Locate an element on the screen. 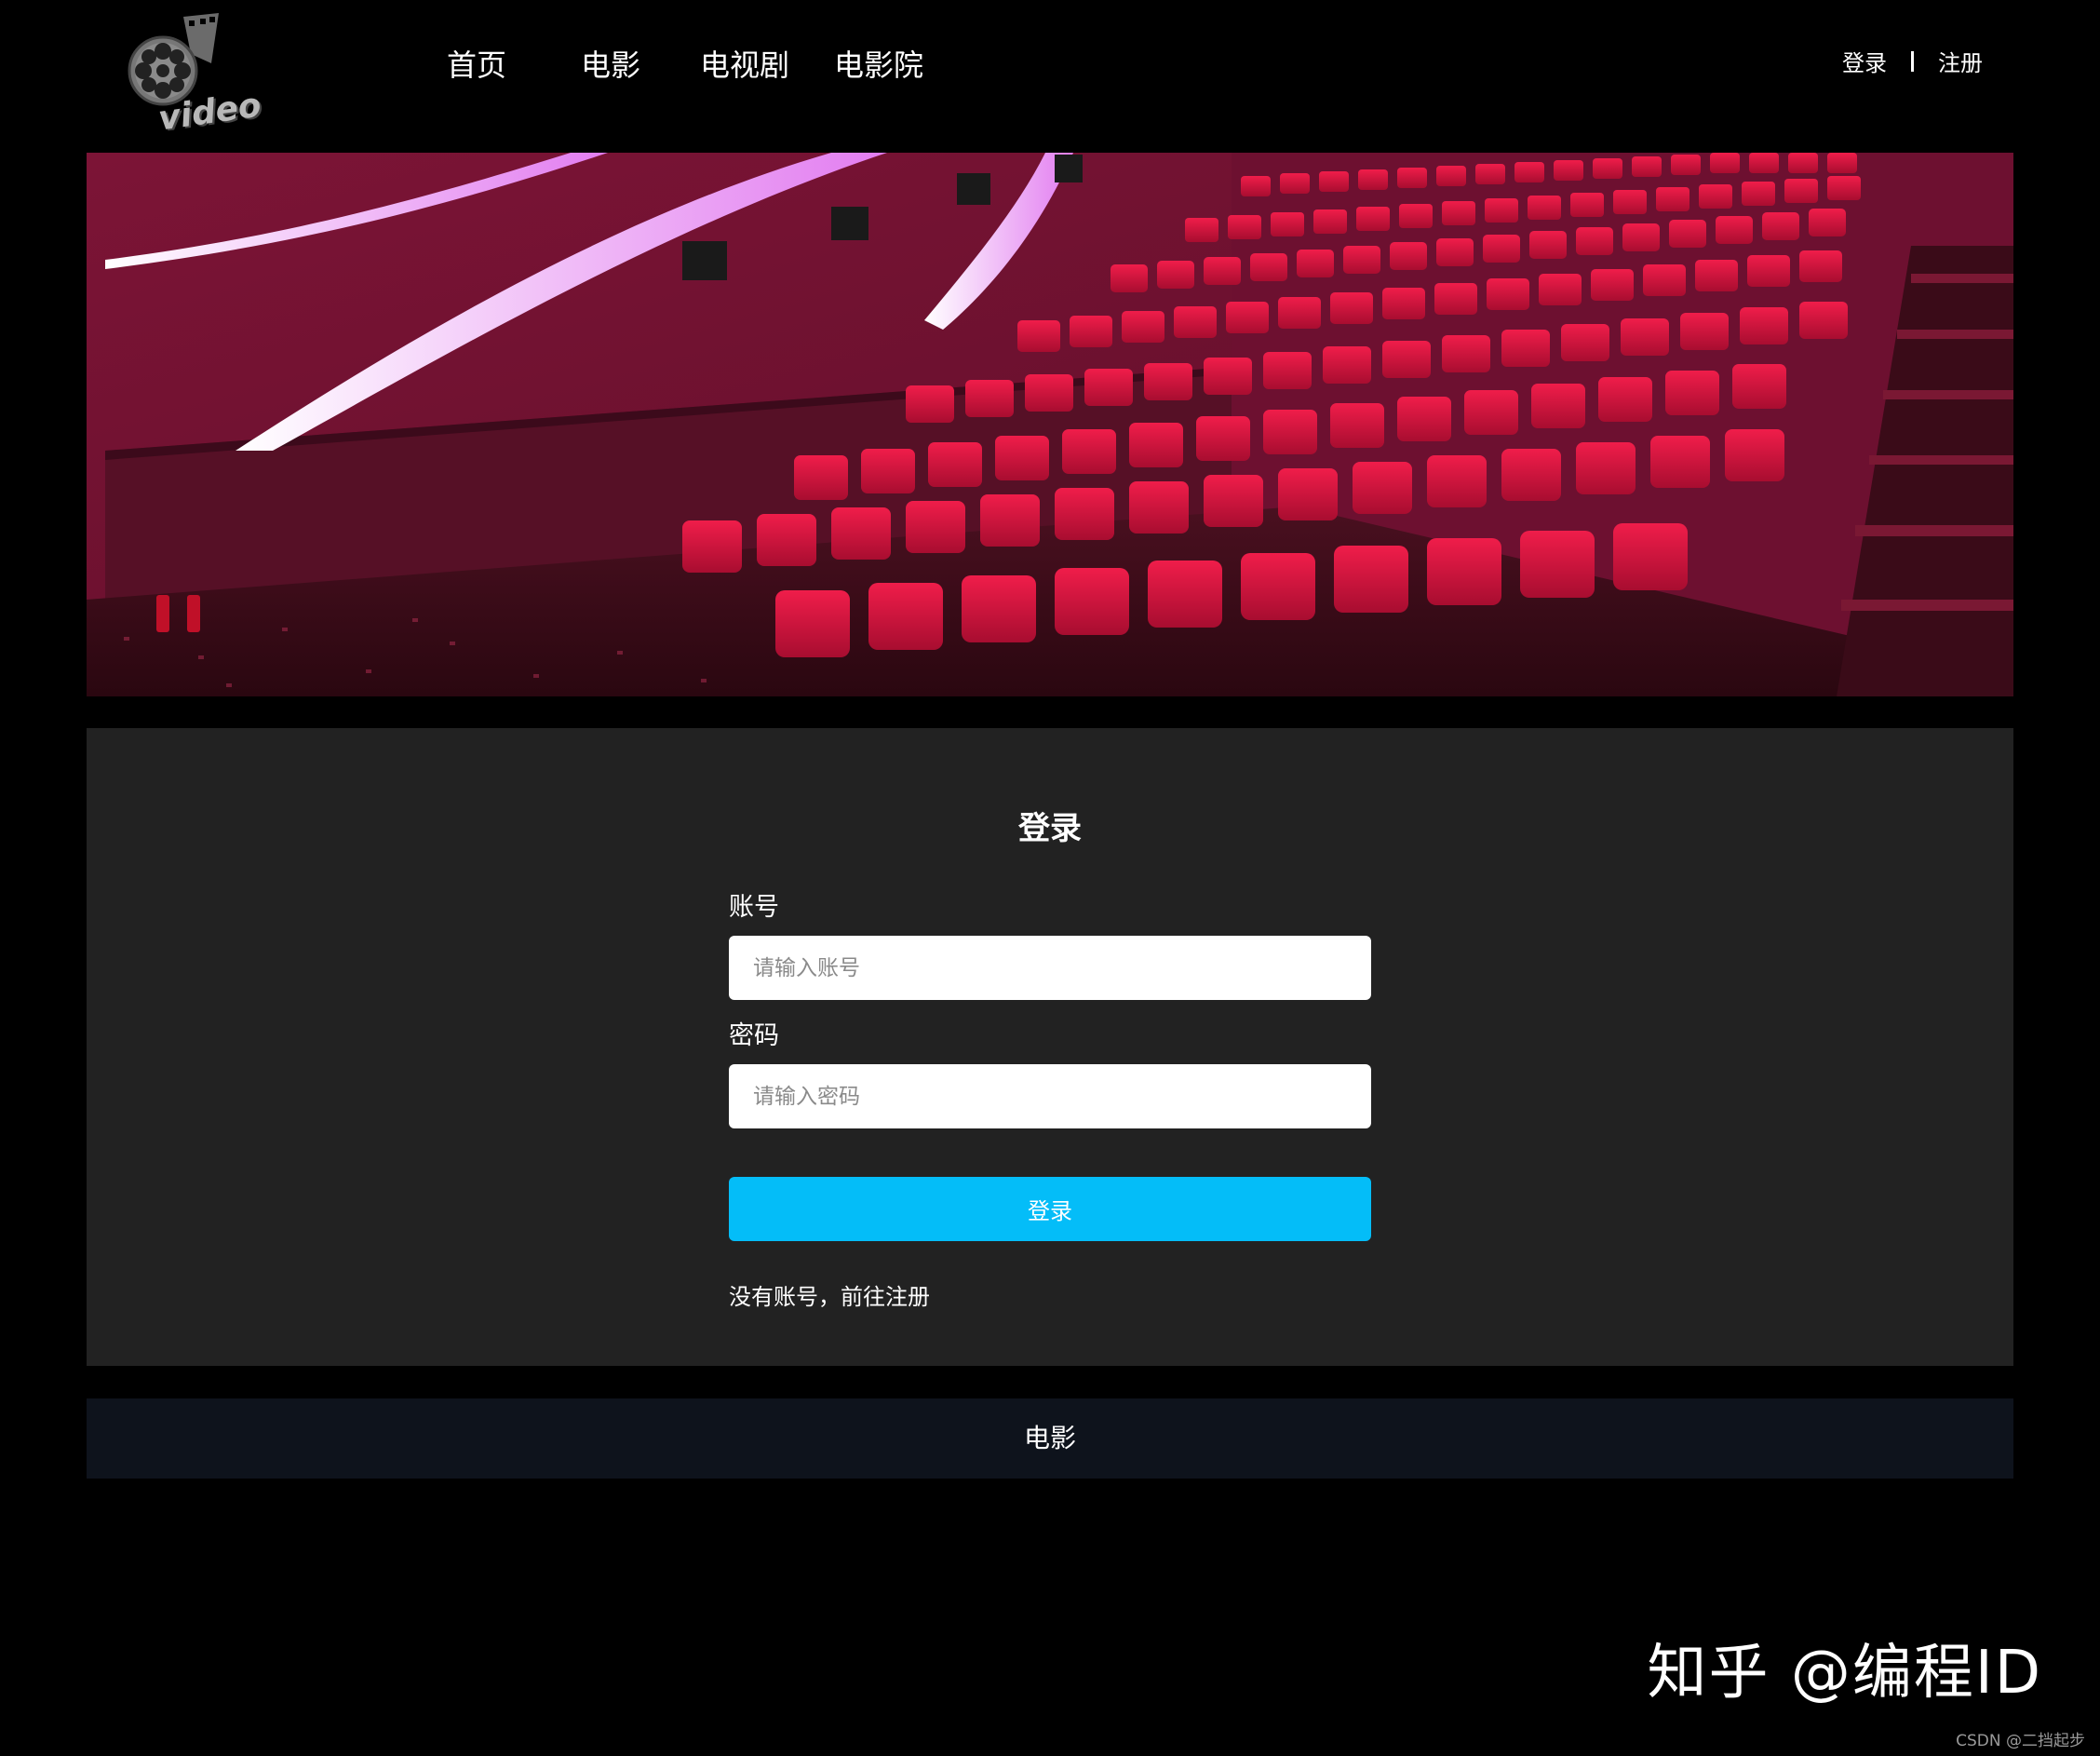  nav-item-tv-series: 电视剧 is located at coordinates (745, 65).